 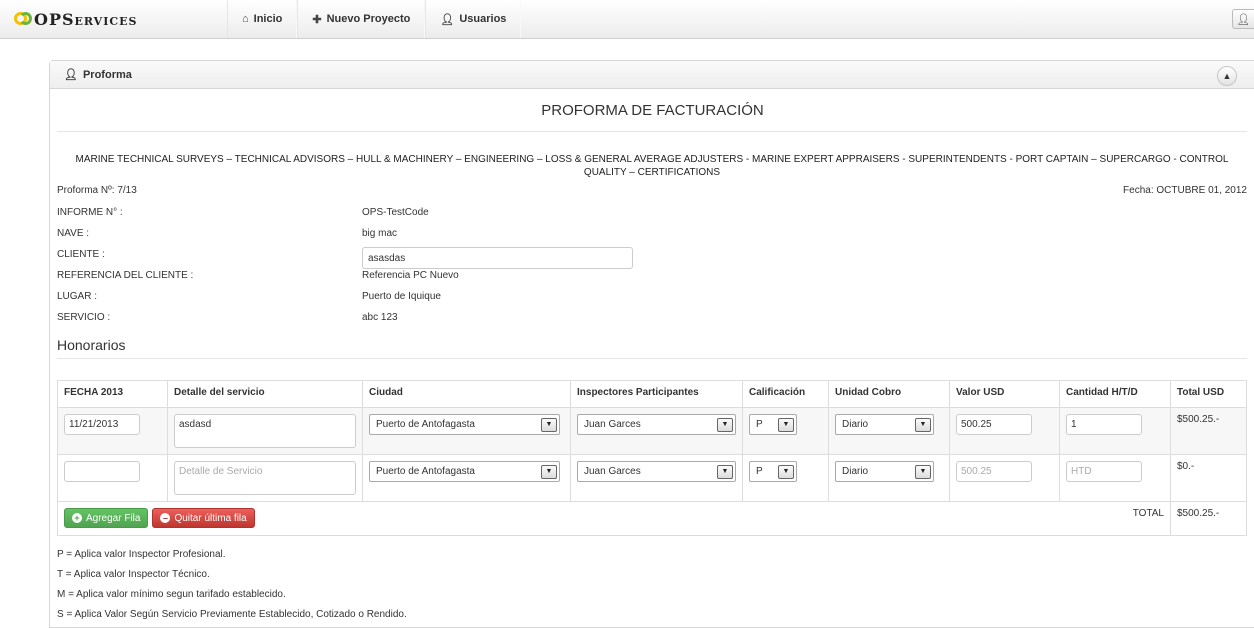 What do you see at coordinates (380, 317) in the screenshot?
I see `servicio-value: abc 123` at bounding box center [380, 317].